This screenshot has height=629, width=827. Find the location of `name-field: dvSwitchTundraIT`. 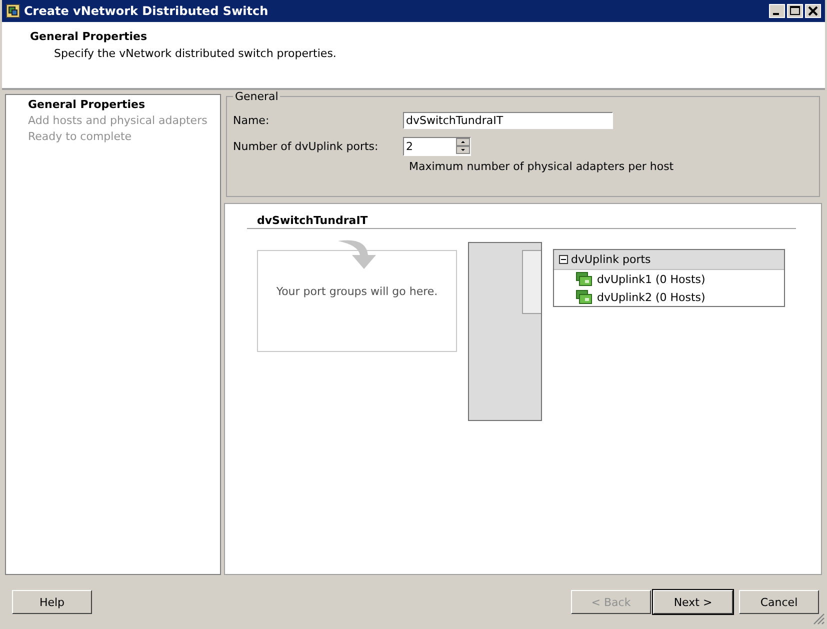

name-field: dvSwitchTundraIT is located at coordinates (508, 120).